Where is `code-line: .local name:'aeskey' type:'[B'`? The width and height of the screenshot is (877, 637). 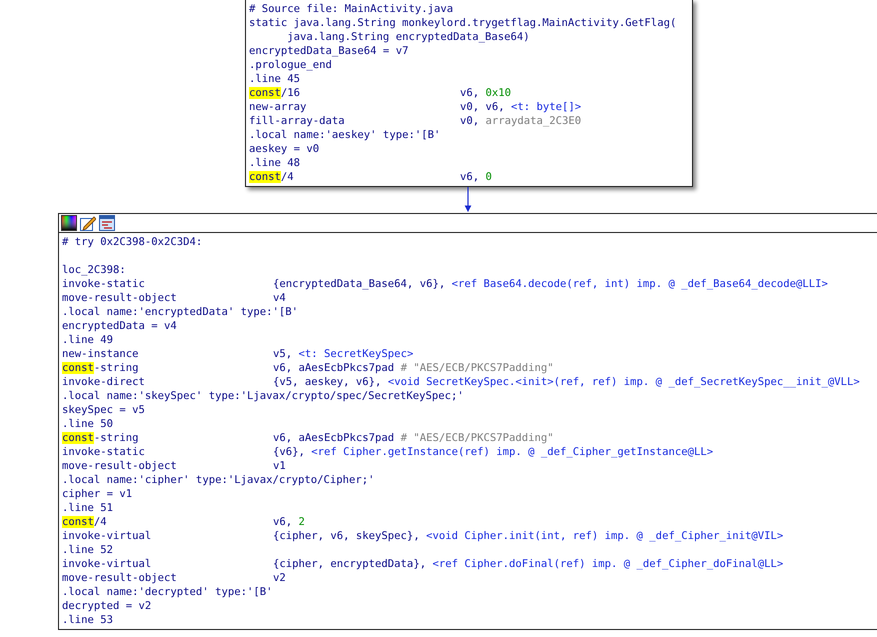
code-line: .local name:'aeskey' type:'[B' is located at coordinates (344, 135).